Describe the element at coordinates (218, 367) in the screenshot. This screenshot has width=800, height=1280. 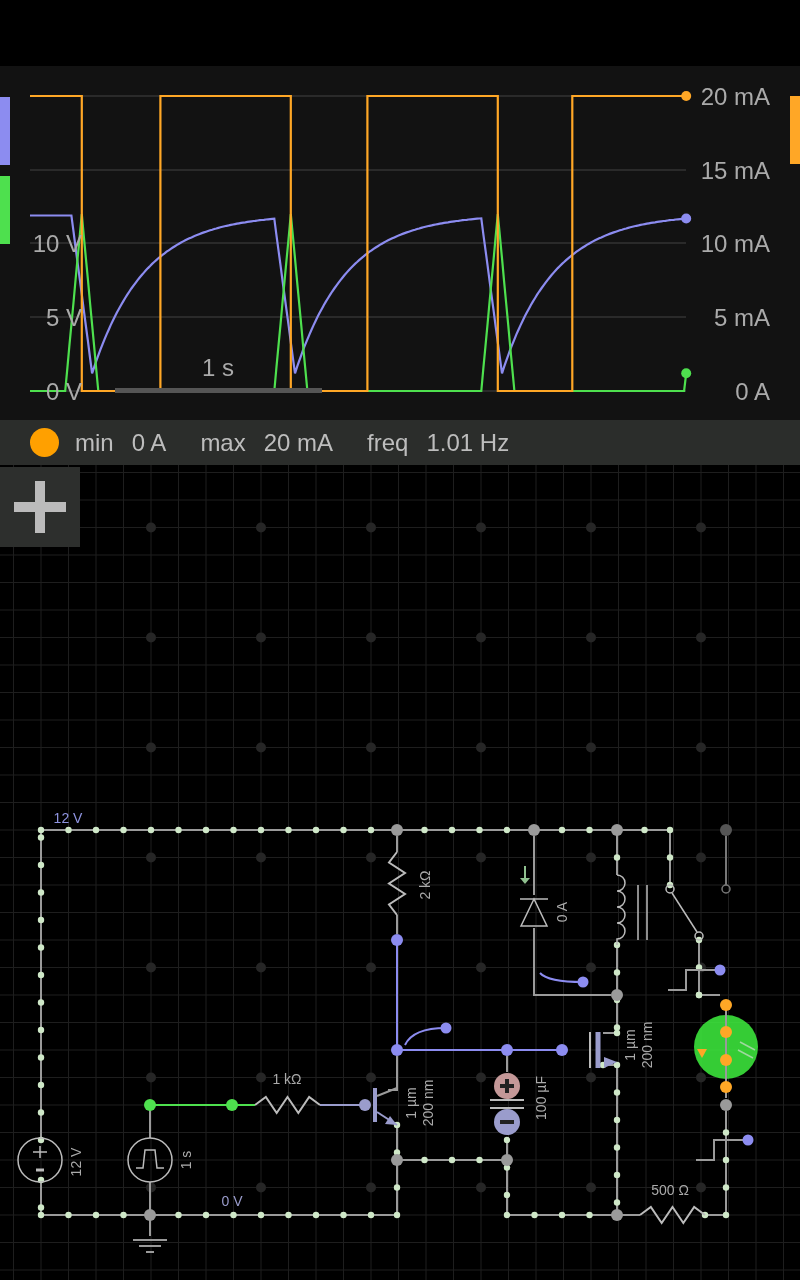
I see `time-scale-label: 1 s` at that location.